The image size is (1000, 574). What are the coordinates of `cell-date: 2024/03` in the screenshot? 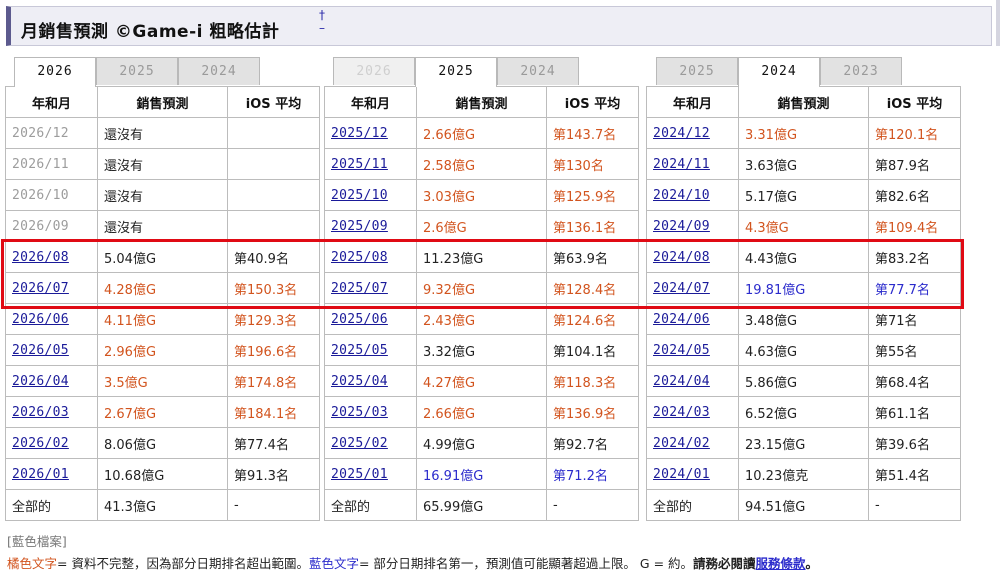 It's located at (692, 412).